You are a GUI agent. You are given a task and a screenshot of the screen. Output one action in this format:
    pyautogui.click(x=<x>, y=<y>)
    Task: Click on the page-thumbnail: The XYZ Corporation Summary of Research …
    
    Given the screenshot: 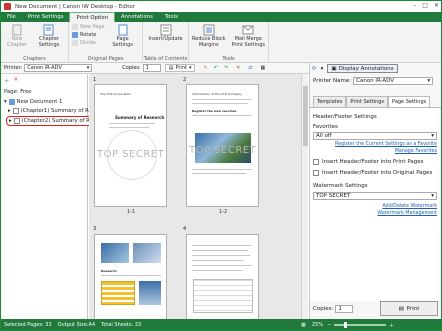 What is the action you would take?
    pyautogui.click(x=130, y=145)
    